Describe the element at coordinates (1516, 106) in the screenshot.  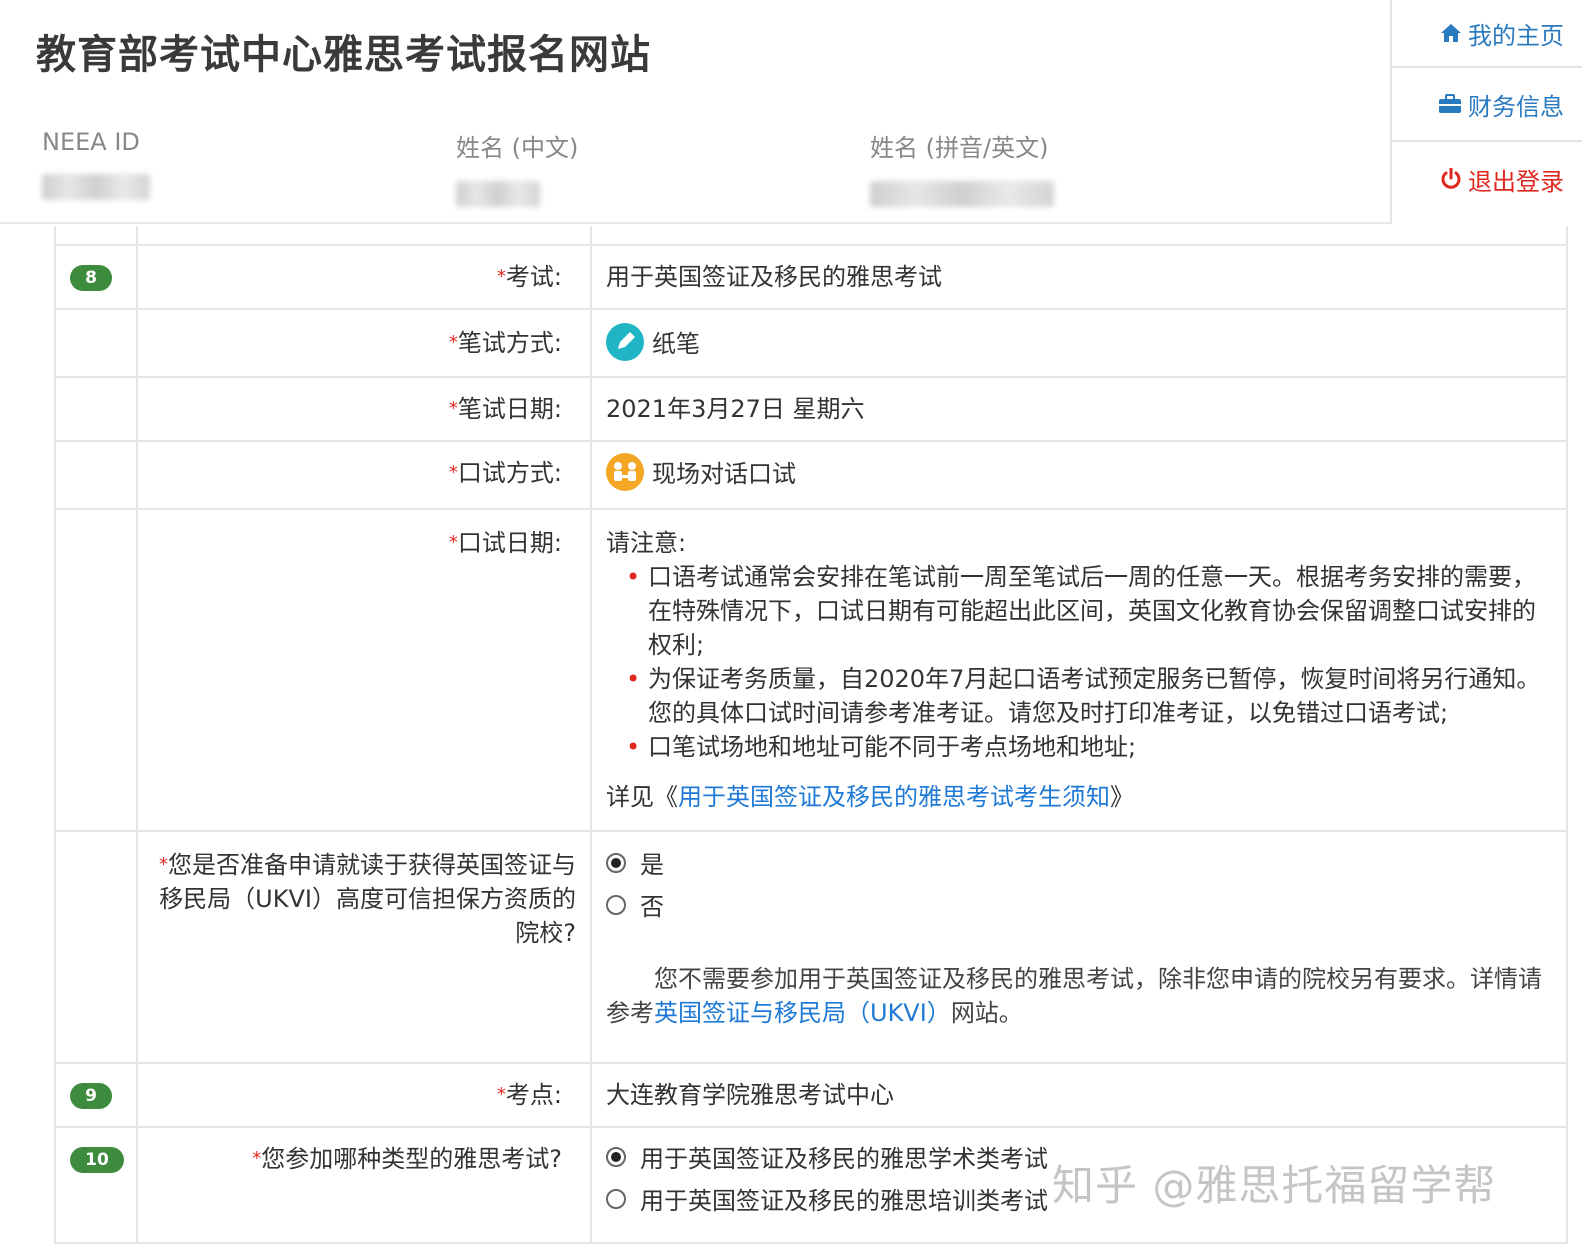
I see `nav-finance-label: 财务信息` at that location.